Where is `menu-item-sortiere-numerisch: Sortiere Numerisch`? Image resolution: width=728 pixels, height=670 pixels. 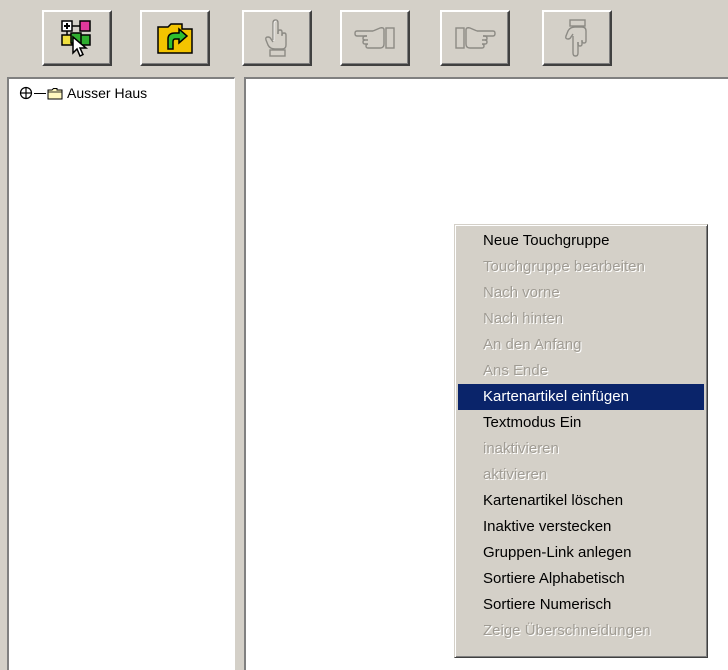
menu-item-sortiere-numerisch: Sortiere Numerisch is located at coordinates (581, 605).